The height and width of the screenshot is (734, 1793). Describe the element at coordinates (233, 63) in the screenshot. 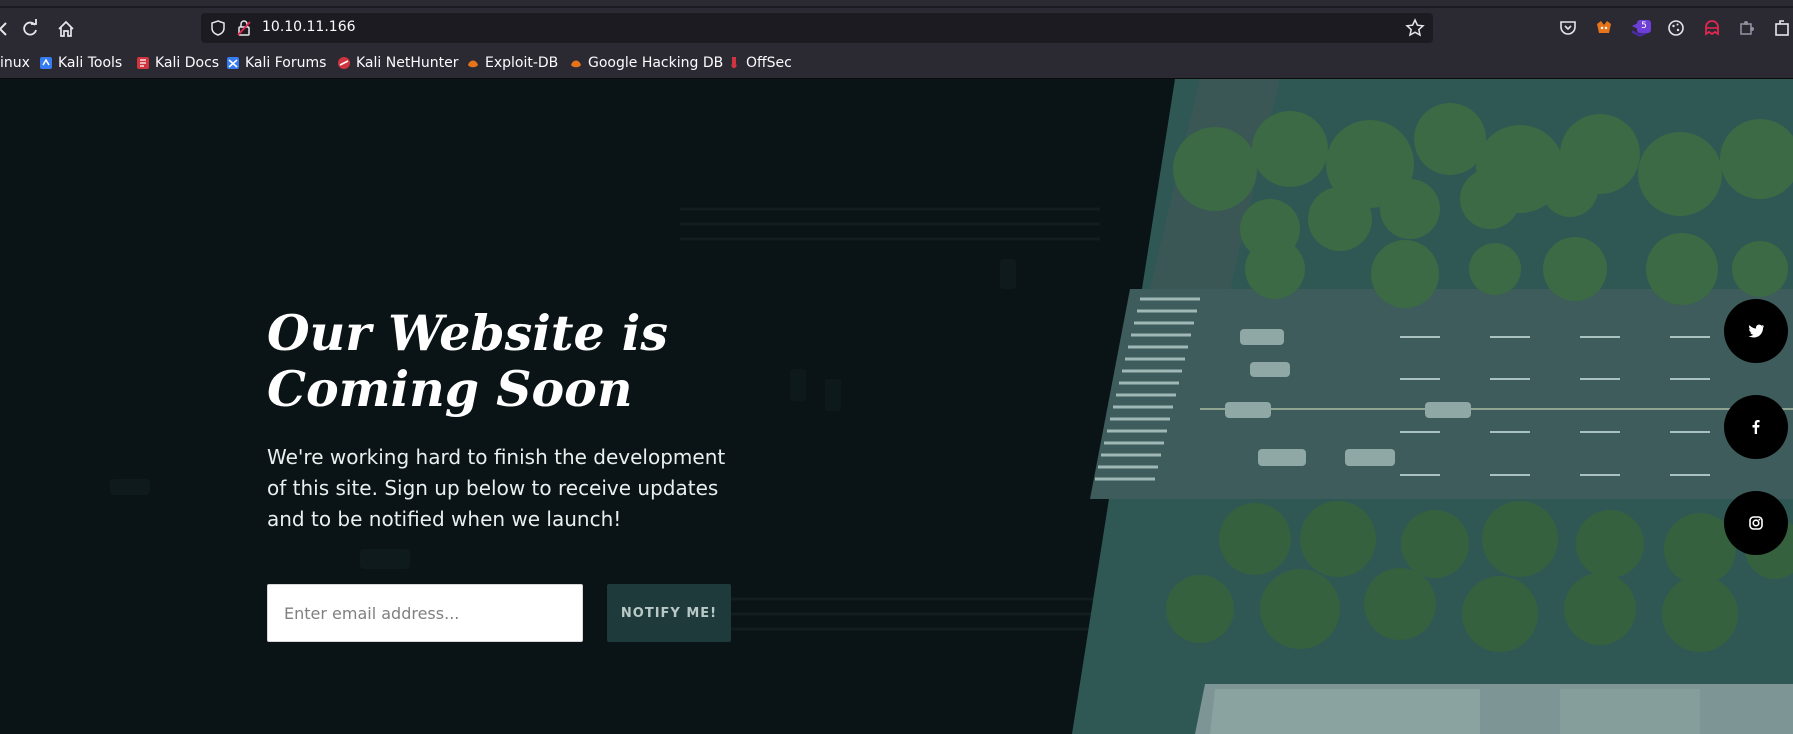

I see `kali-forums-icon` at that location.